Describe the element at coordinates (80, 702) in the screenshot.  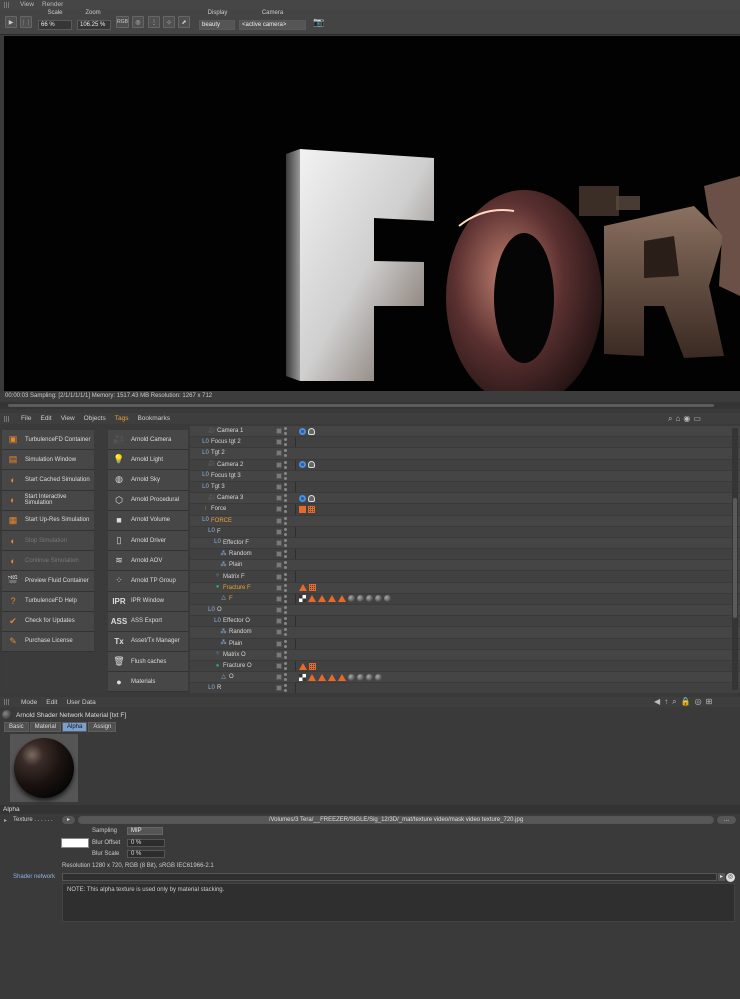
I see `menu-user-data: User Data` at that location.